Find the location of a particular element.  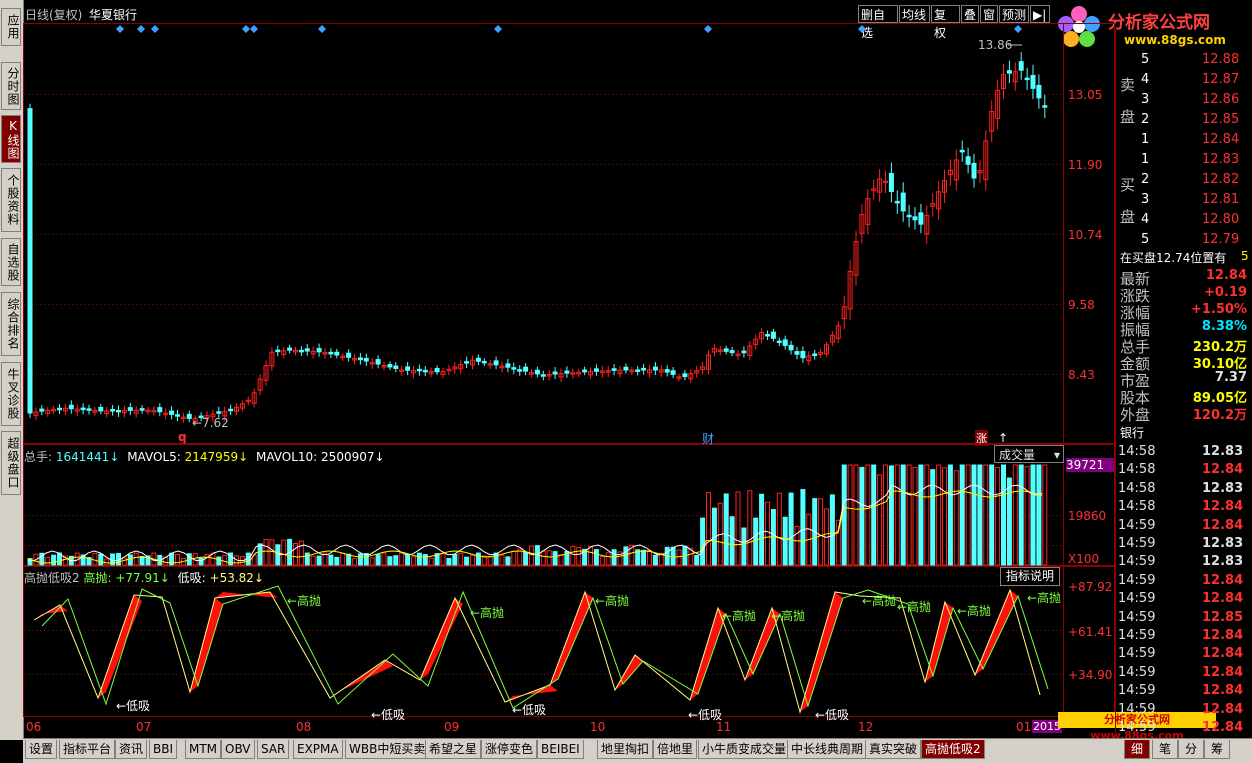

sell-side-label-2: 盘 is located at coordinates (1128, 117).